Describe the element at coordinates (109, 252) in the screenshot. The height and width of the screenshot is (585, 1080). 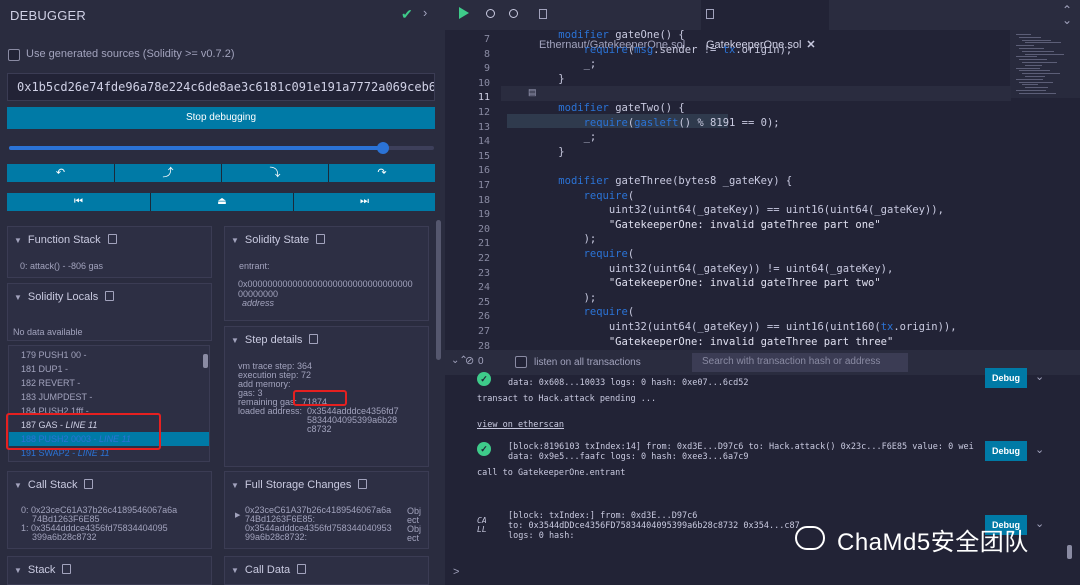
I see `function-stack-card: ▼ Function Stack 0: attack() - -806 gas` at that location.